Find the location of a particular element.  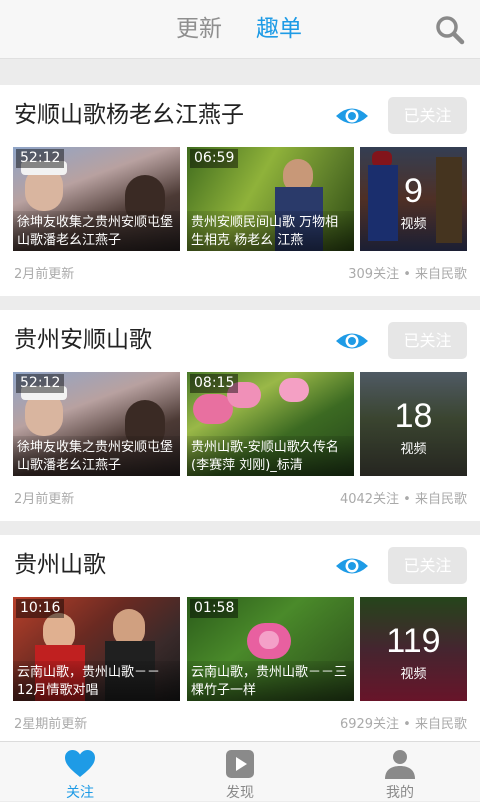

tab-update: 更新 is located at coordinates (199, 29).